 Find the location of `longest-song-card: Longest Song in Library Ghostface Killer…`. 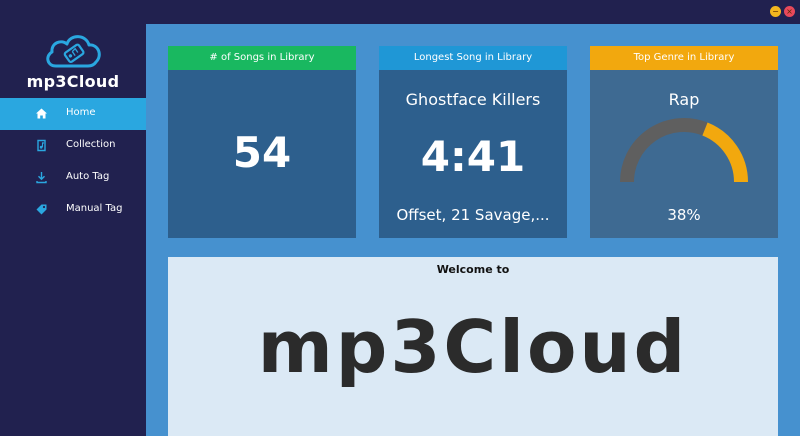

longest-song-card: Longest Song in Library Ghostface Killer… is located at coordinates (473, 142).